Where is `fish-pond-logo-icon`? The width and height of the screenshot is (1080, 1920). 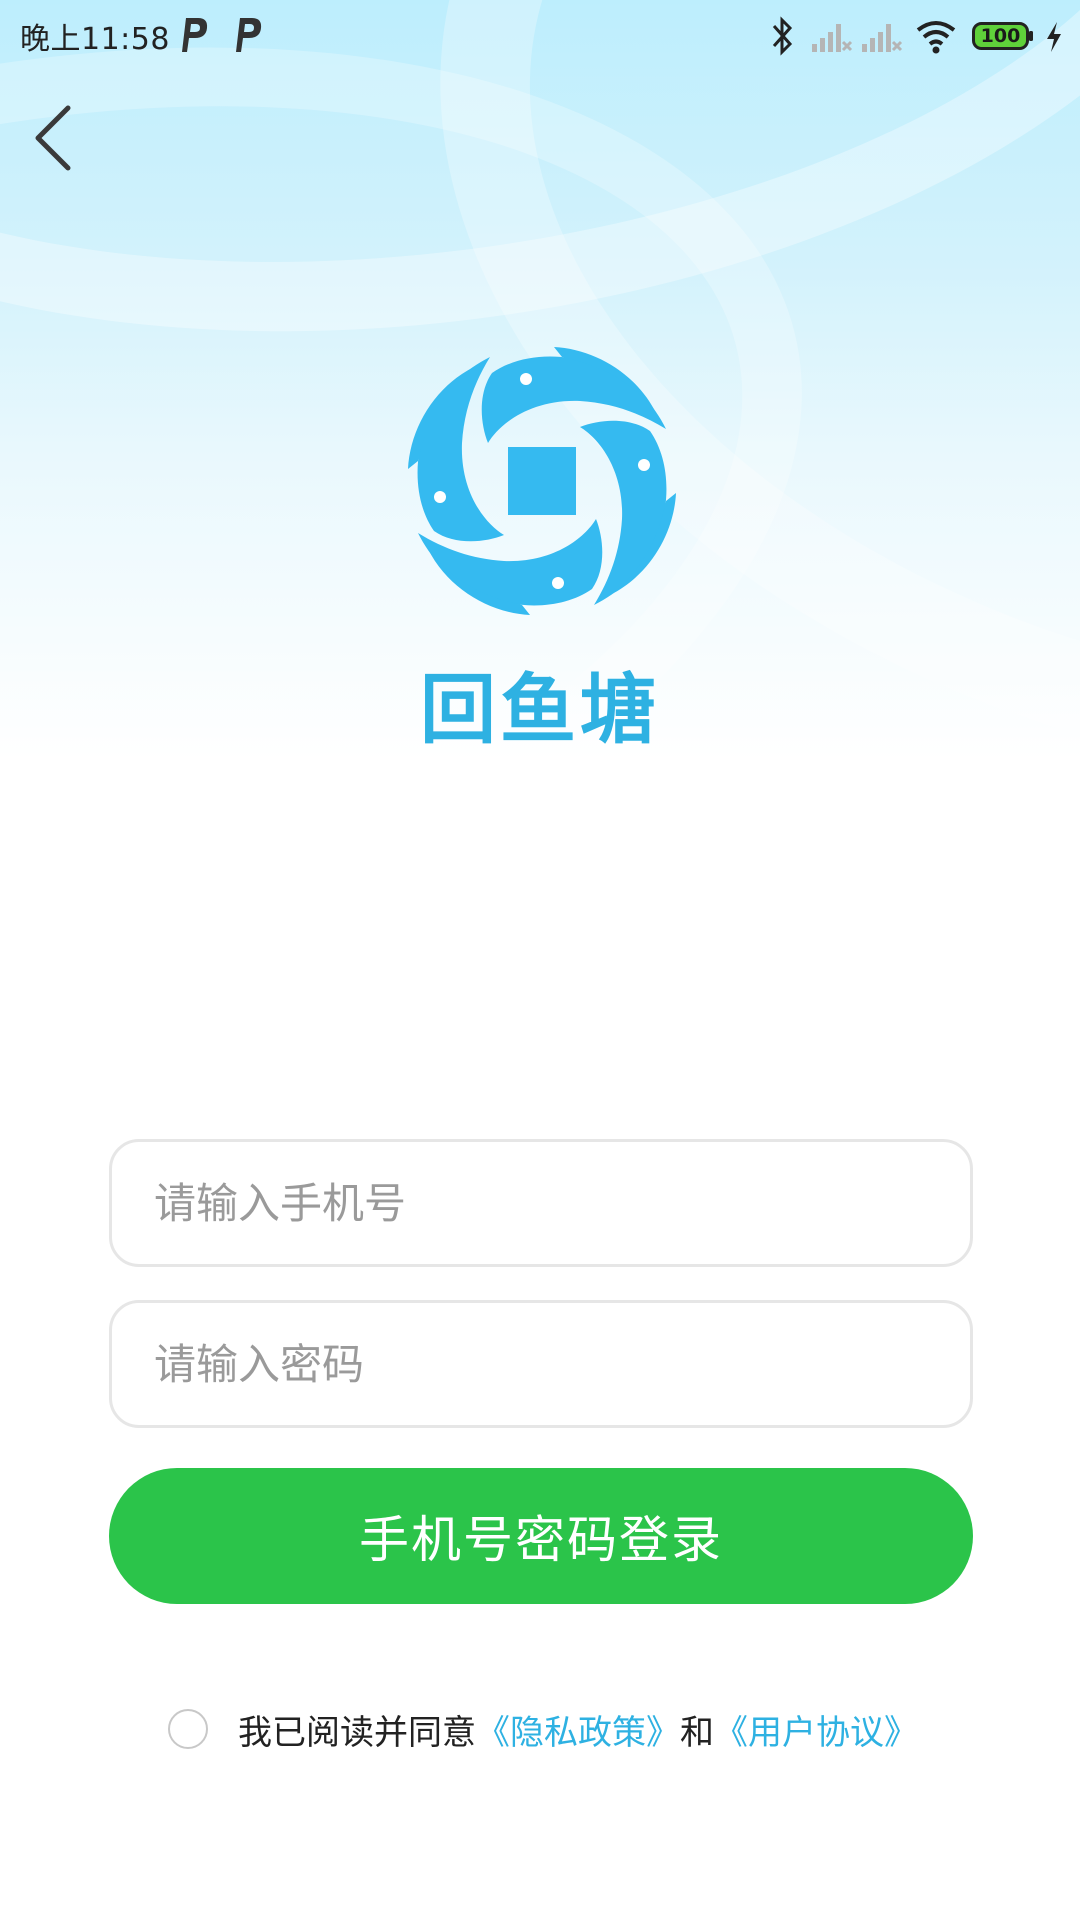
fish-pond-logo-icon is located at coordinates (542, 481).